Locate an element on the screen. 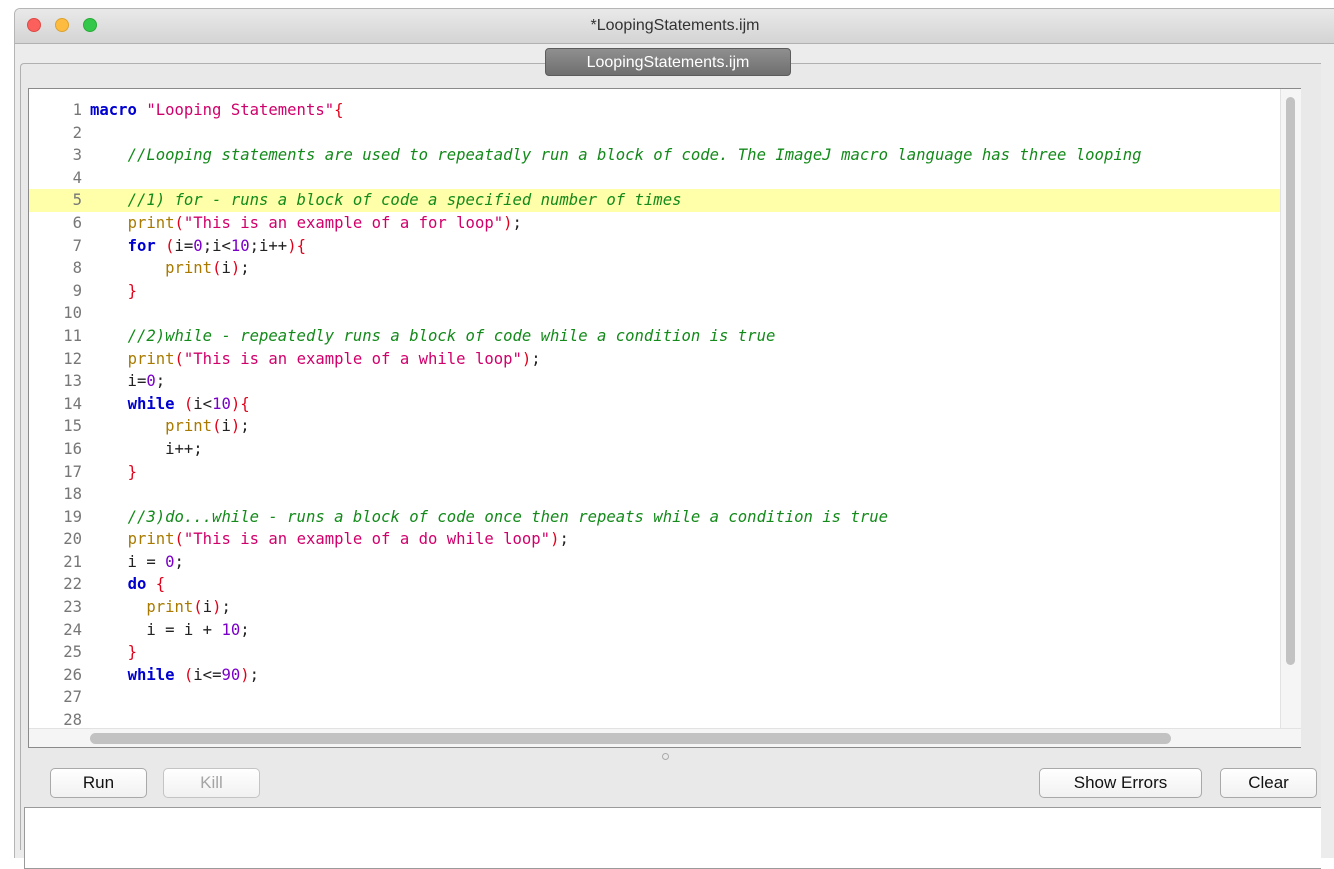 This screenshot has height=869, width=1334. code-line: 16 i++; is located at coordinates (658, 449).